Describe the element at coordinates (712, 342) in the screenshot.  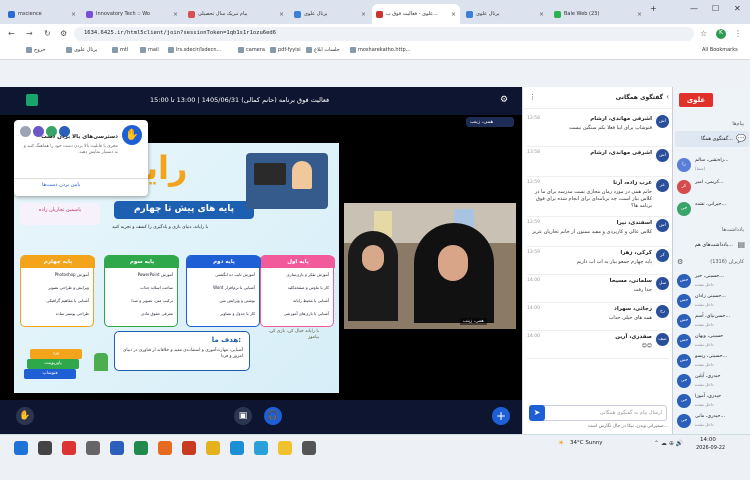
I see `user-list-item: حس حسینی، ویهان داخل نشده` at that location.